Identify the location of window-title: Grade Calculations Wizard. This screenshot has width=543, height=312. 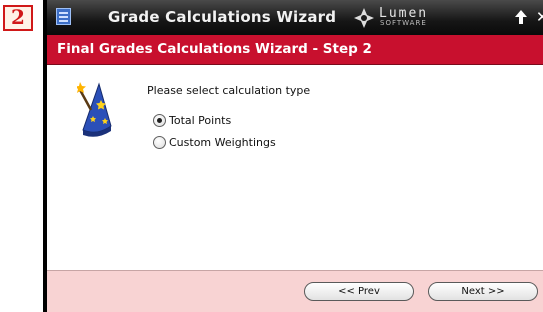
(222, 17).